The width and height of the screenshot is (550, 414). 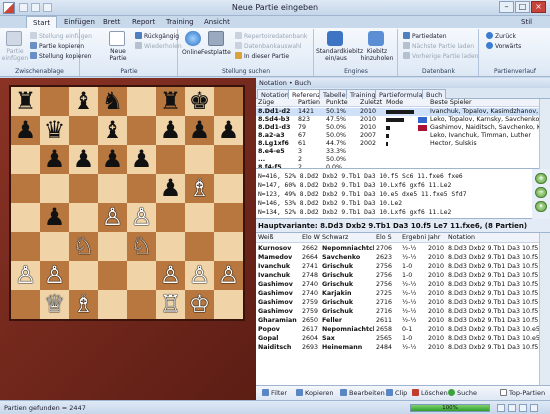 I want to click on square-b5, so click(x=54, y=188).